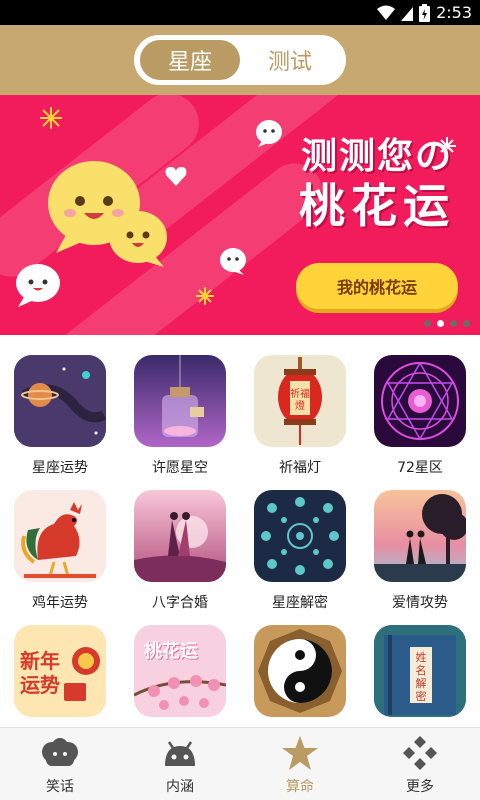 The height and width of the screenshot is (800, 480). What do you see at coordinates (420, 401) in the screenshot?
I see `zodiac-circle-icon` at bounding box center [420, 401].